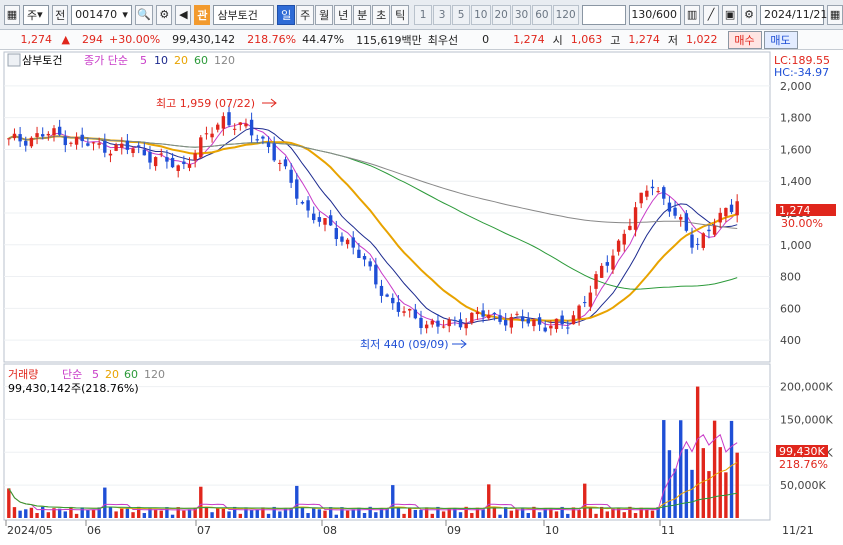 Image resolution: width=843 pixels, height=545 pixels. Describe the element at coordinates (96, 14) in the screenshot. I see `stock-code-value: 001470` at that location.